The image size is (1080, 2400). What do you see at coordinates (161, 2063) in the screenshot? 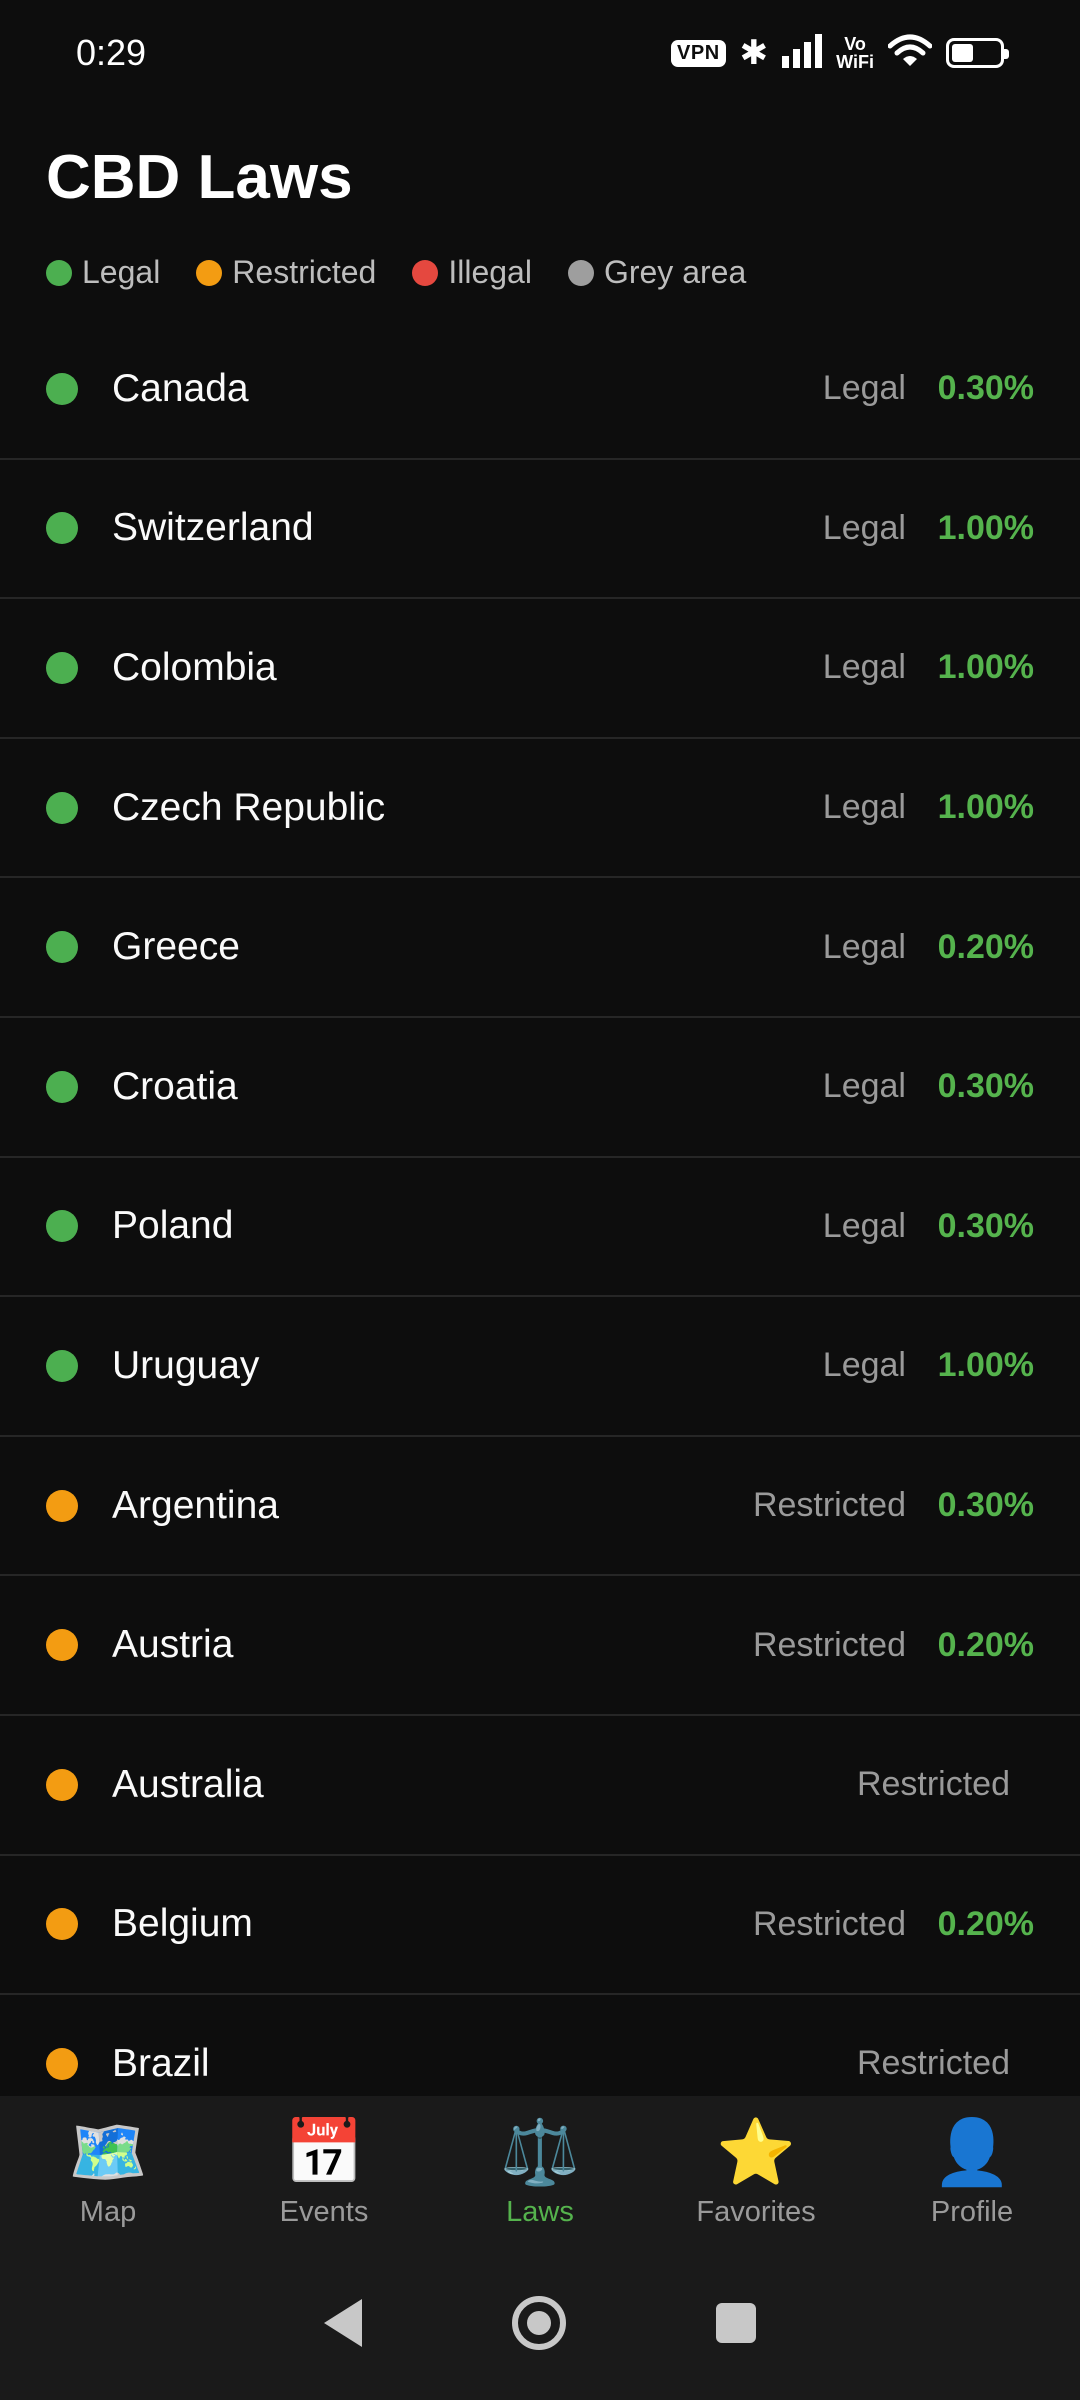
I see `country-name: Brazil` at bounding box center [161, 2063].